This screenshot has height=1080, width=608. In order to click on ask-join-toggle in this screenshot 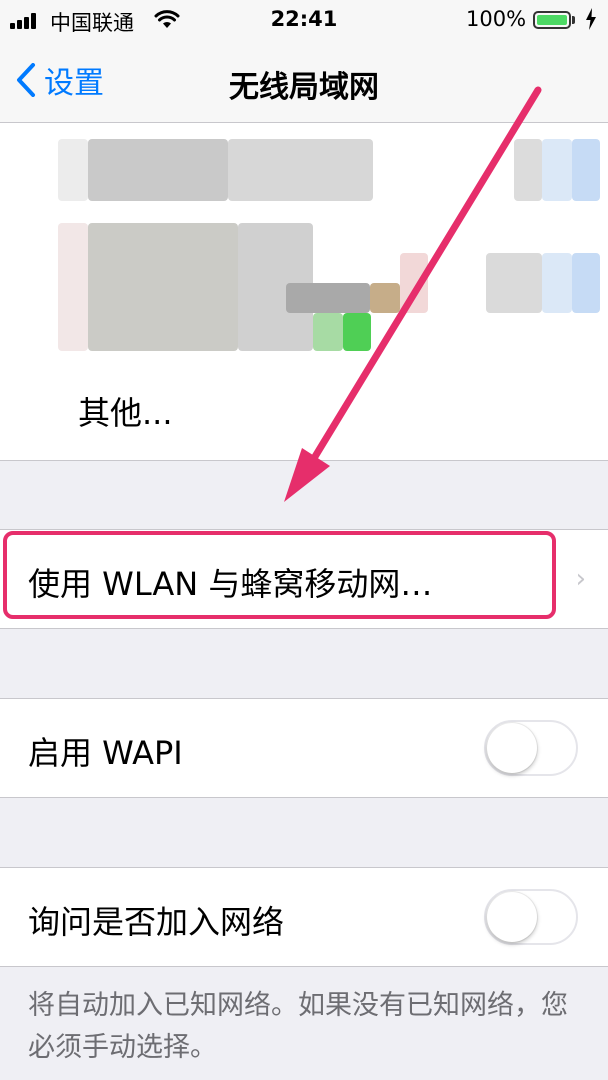, I will do `click(531, 917)`.